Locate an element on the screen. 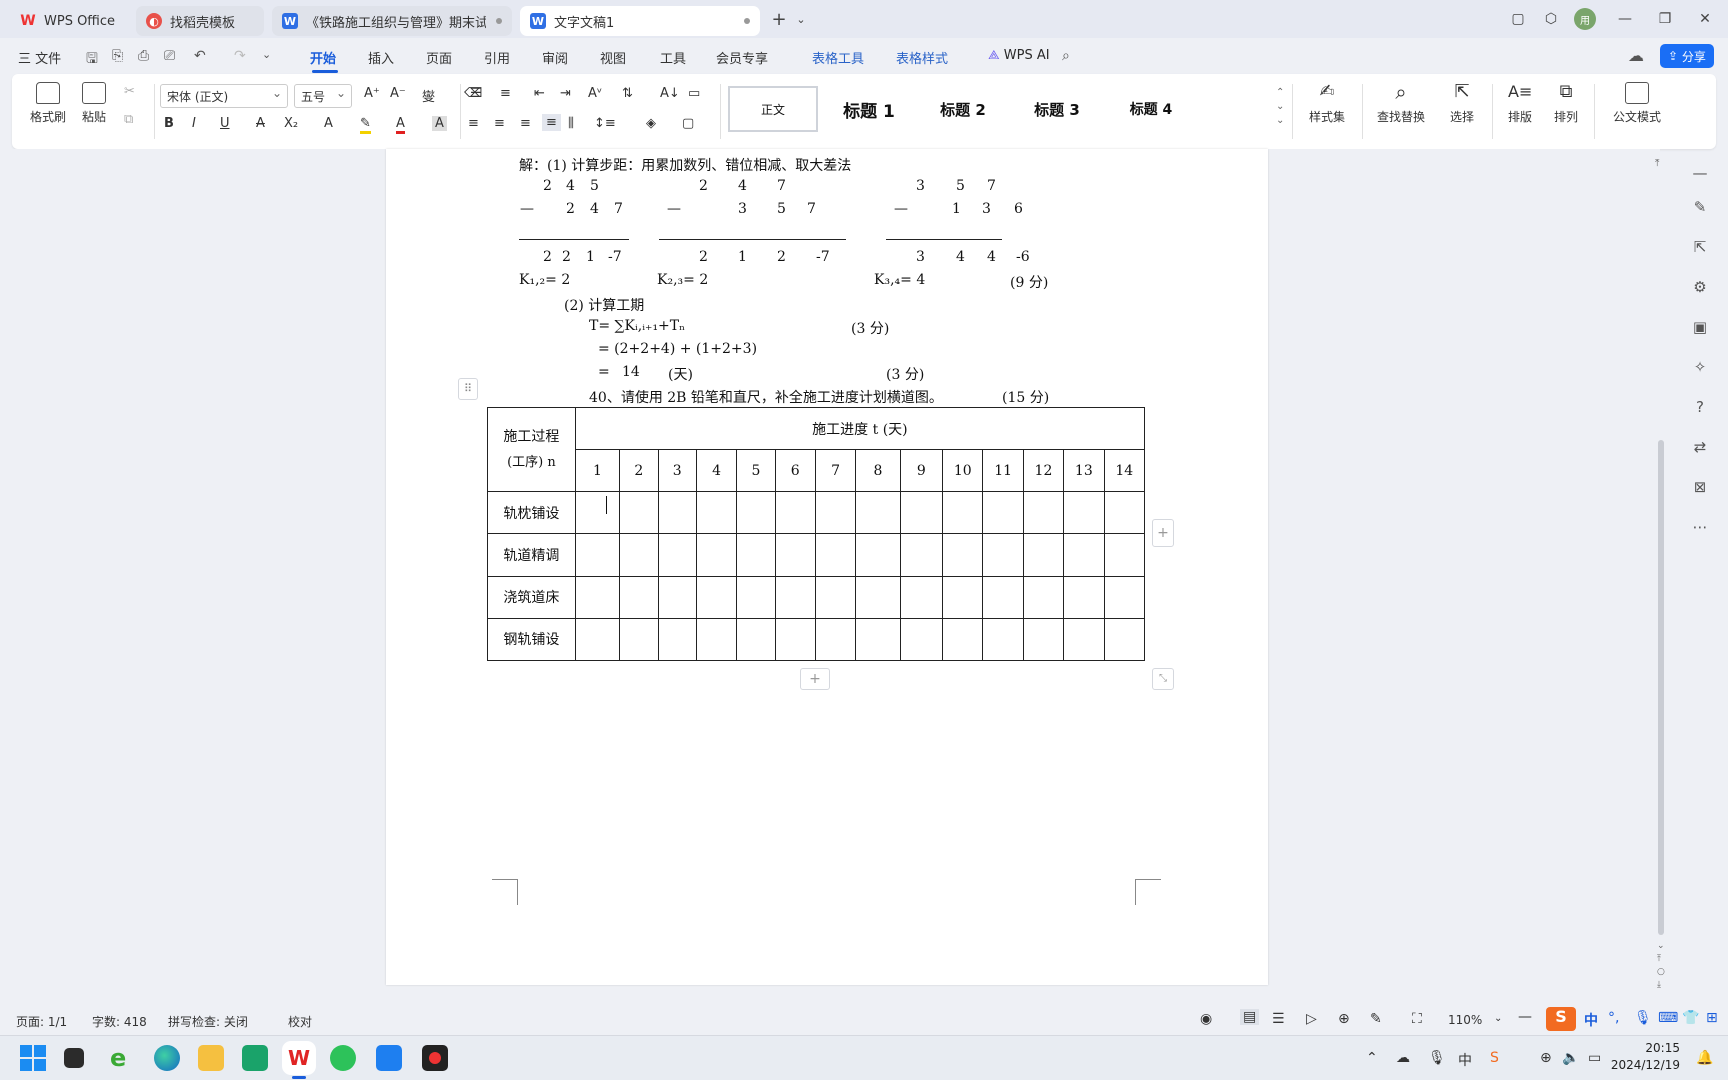 The image size is (1728, 1080). print-preview-icon: ⎚ is located at coordinates (169, 56).